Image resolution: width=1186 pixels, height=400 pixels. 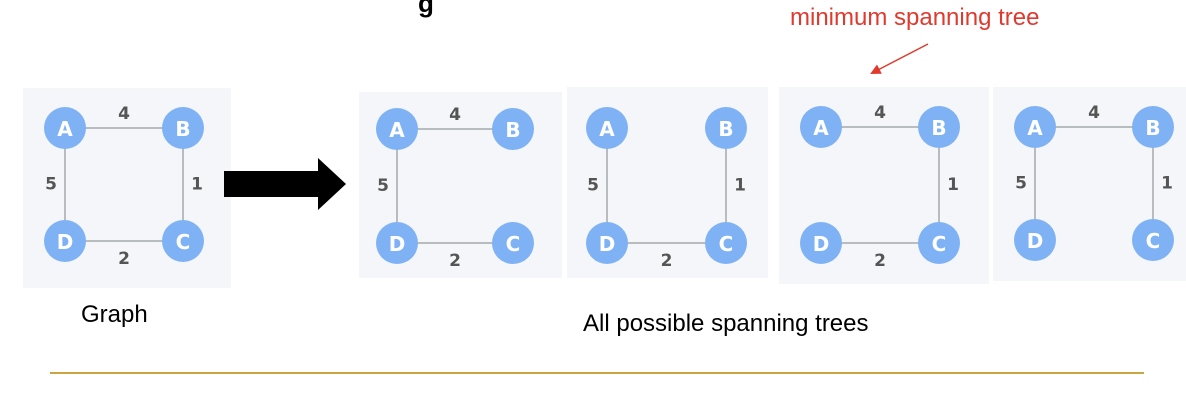 I want to click on graph-drawing: 5 1 2 A B C D, so click(x=666, y=189).